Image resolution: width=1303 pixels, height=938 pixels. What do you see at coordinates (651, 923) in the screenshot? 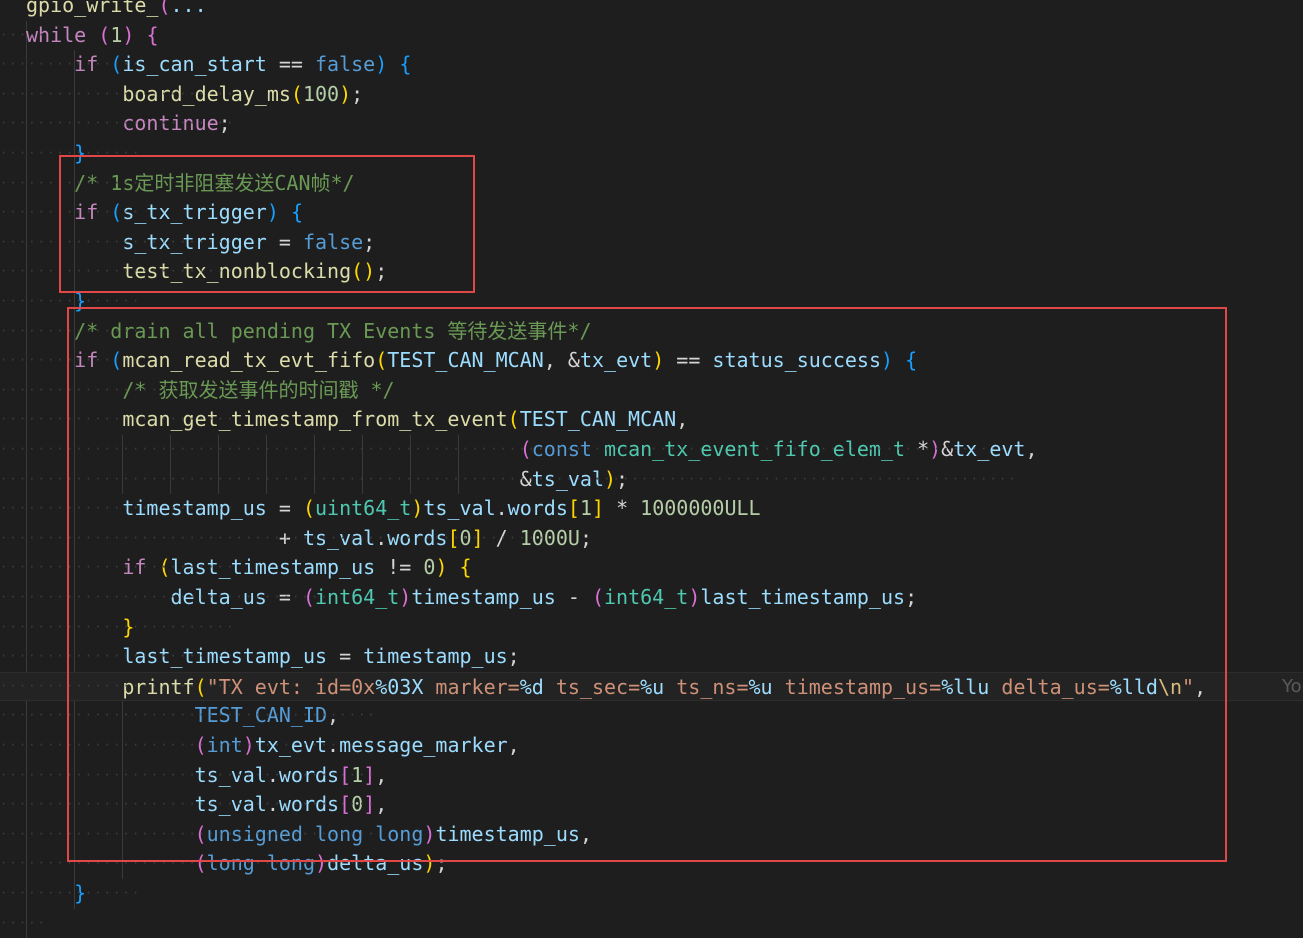
I see `code-line` at bounding box center [651, 923].